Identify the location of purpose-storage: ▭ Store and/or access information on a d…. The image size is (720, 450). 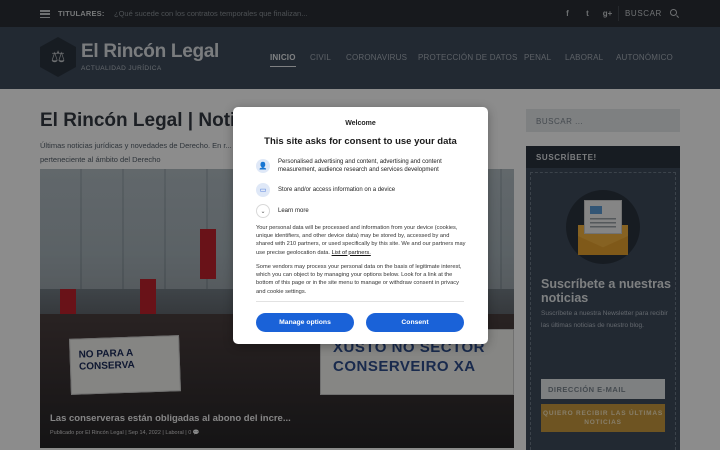
(362, 190).